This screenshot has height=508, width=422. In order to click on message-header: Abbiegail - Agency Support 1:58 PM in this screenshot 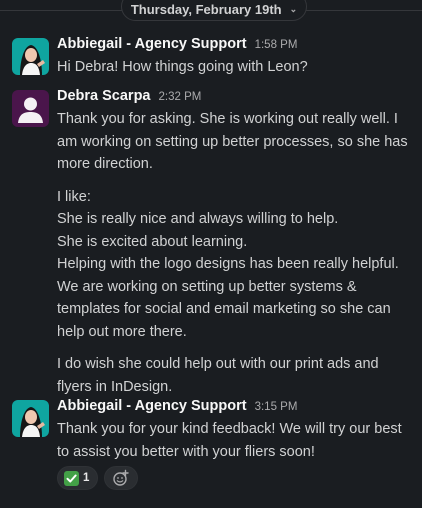, I will do `click(177, 44)`.